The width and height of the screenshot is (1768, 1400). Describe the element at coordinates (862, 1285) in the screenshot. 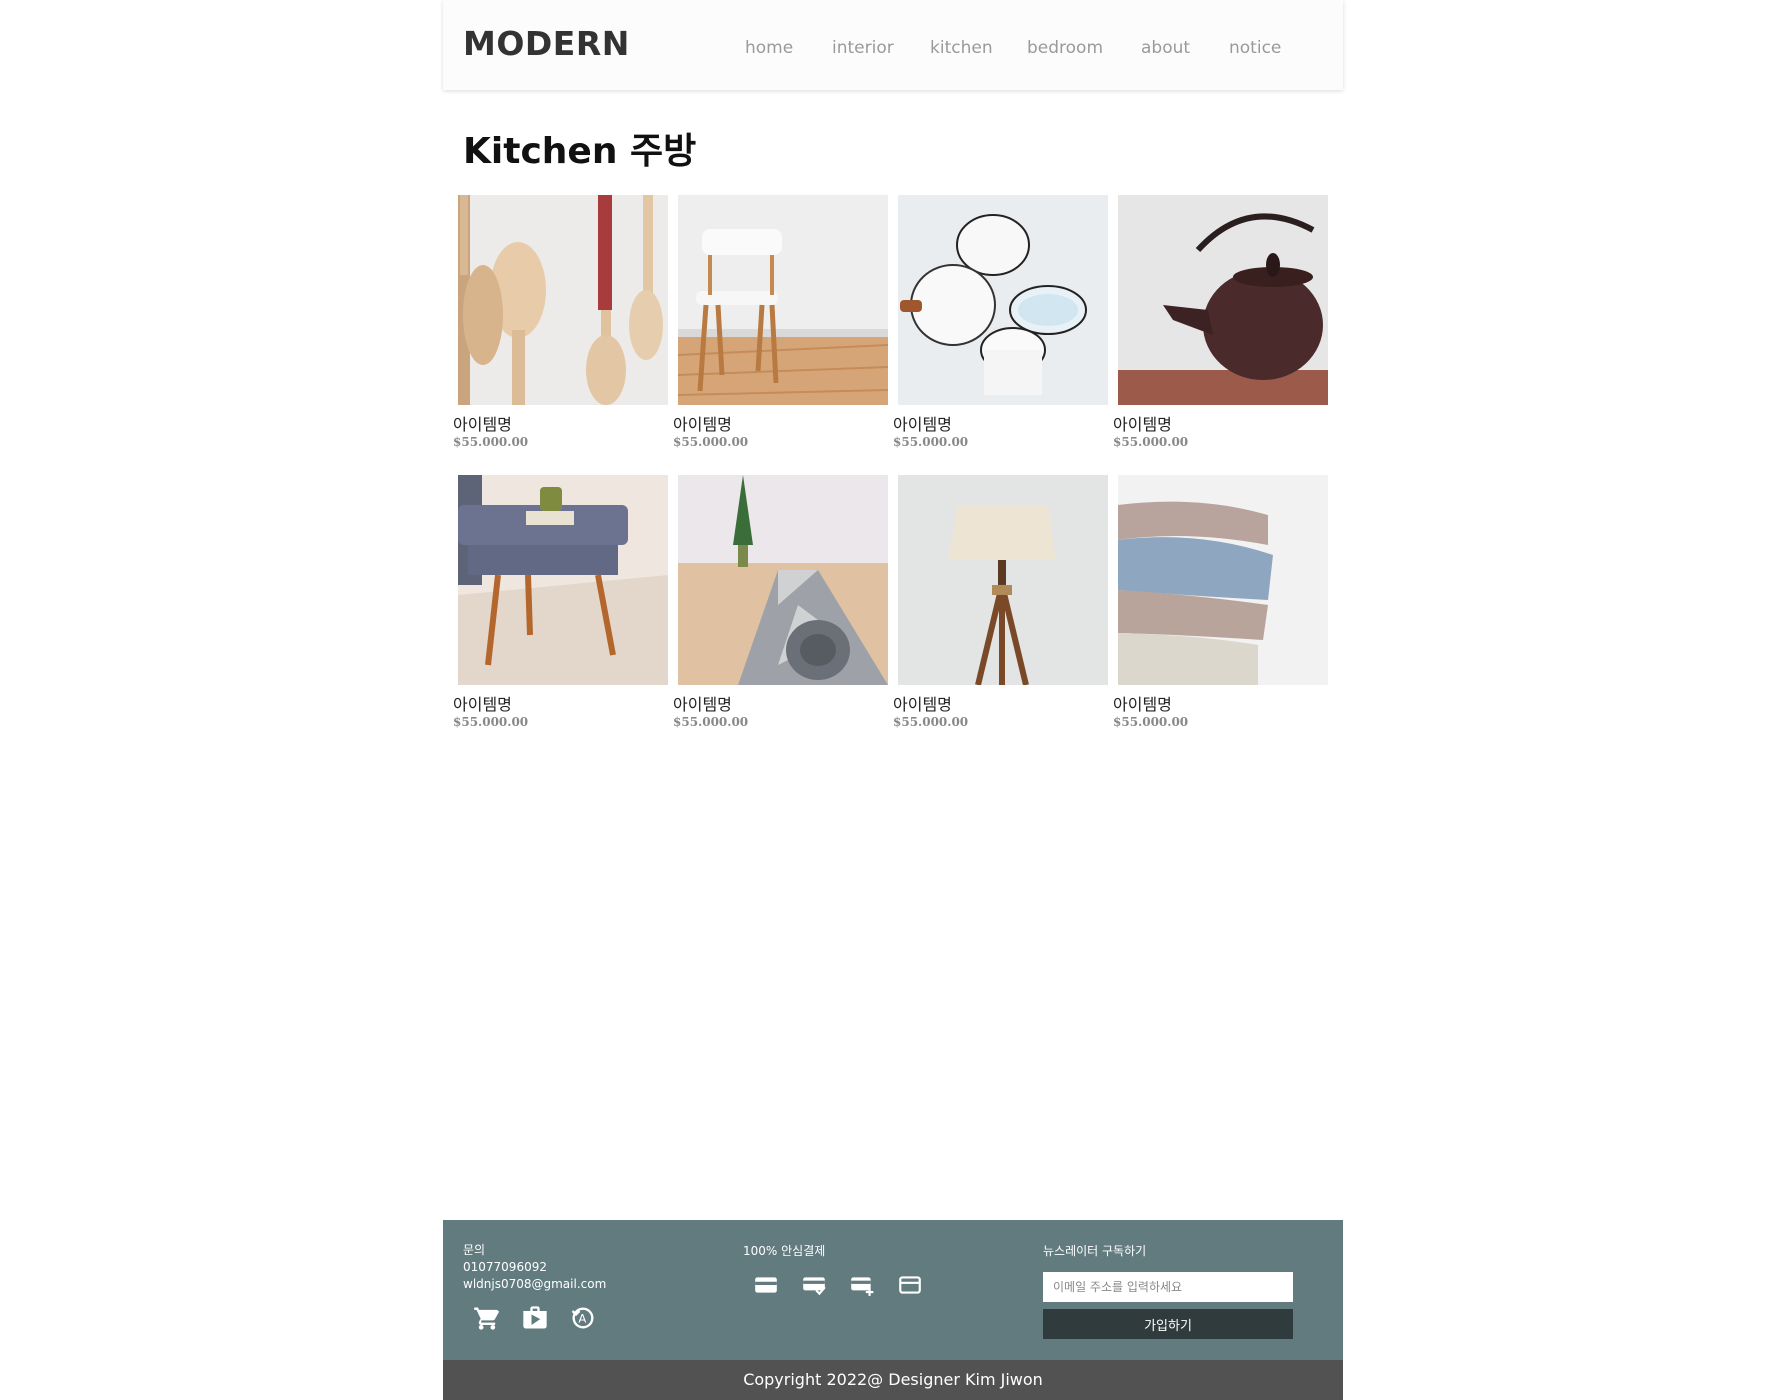

I see `card-add-icon` at that location.